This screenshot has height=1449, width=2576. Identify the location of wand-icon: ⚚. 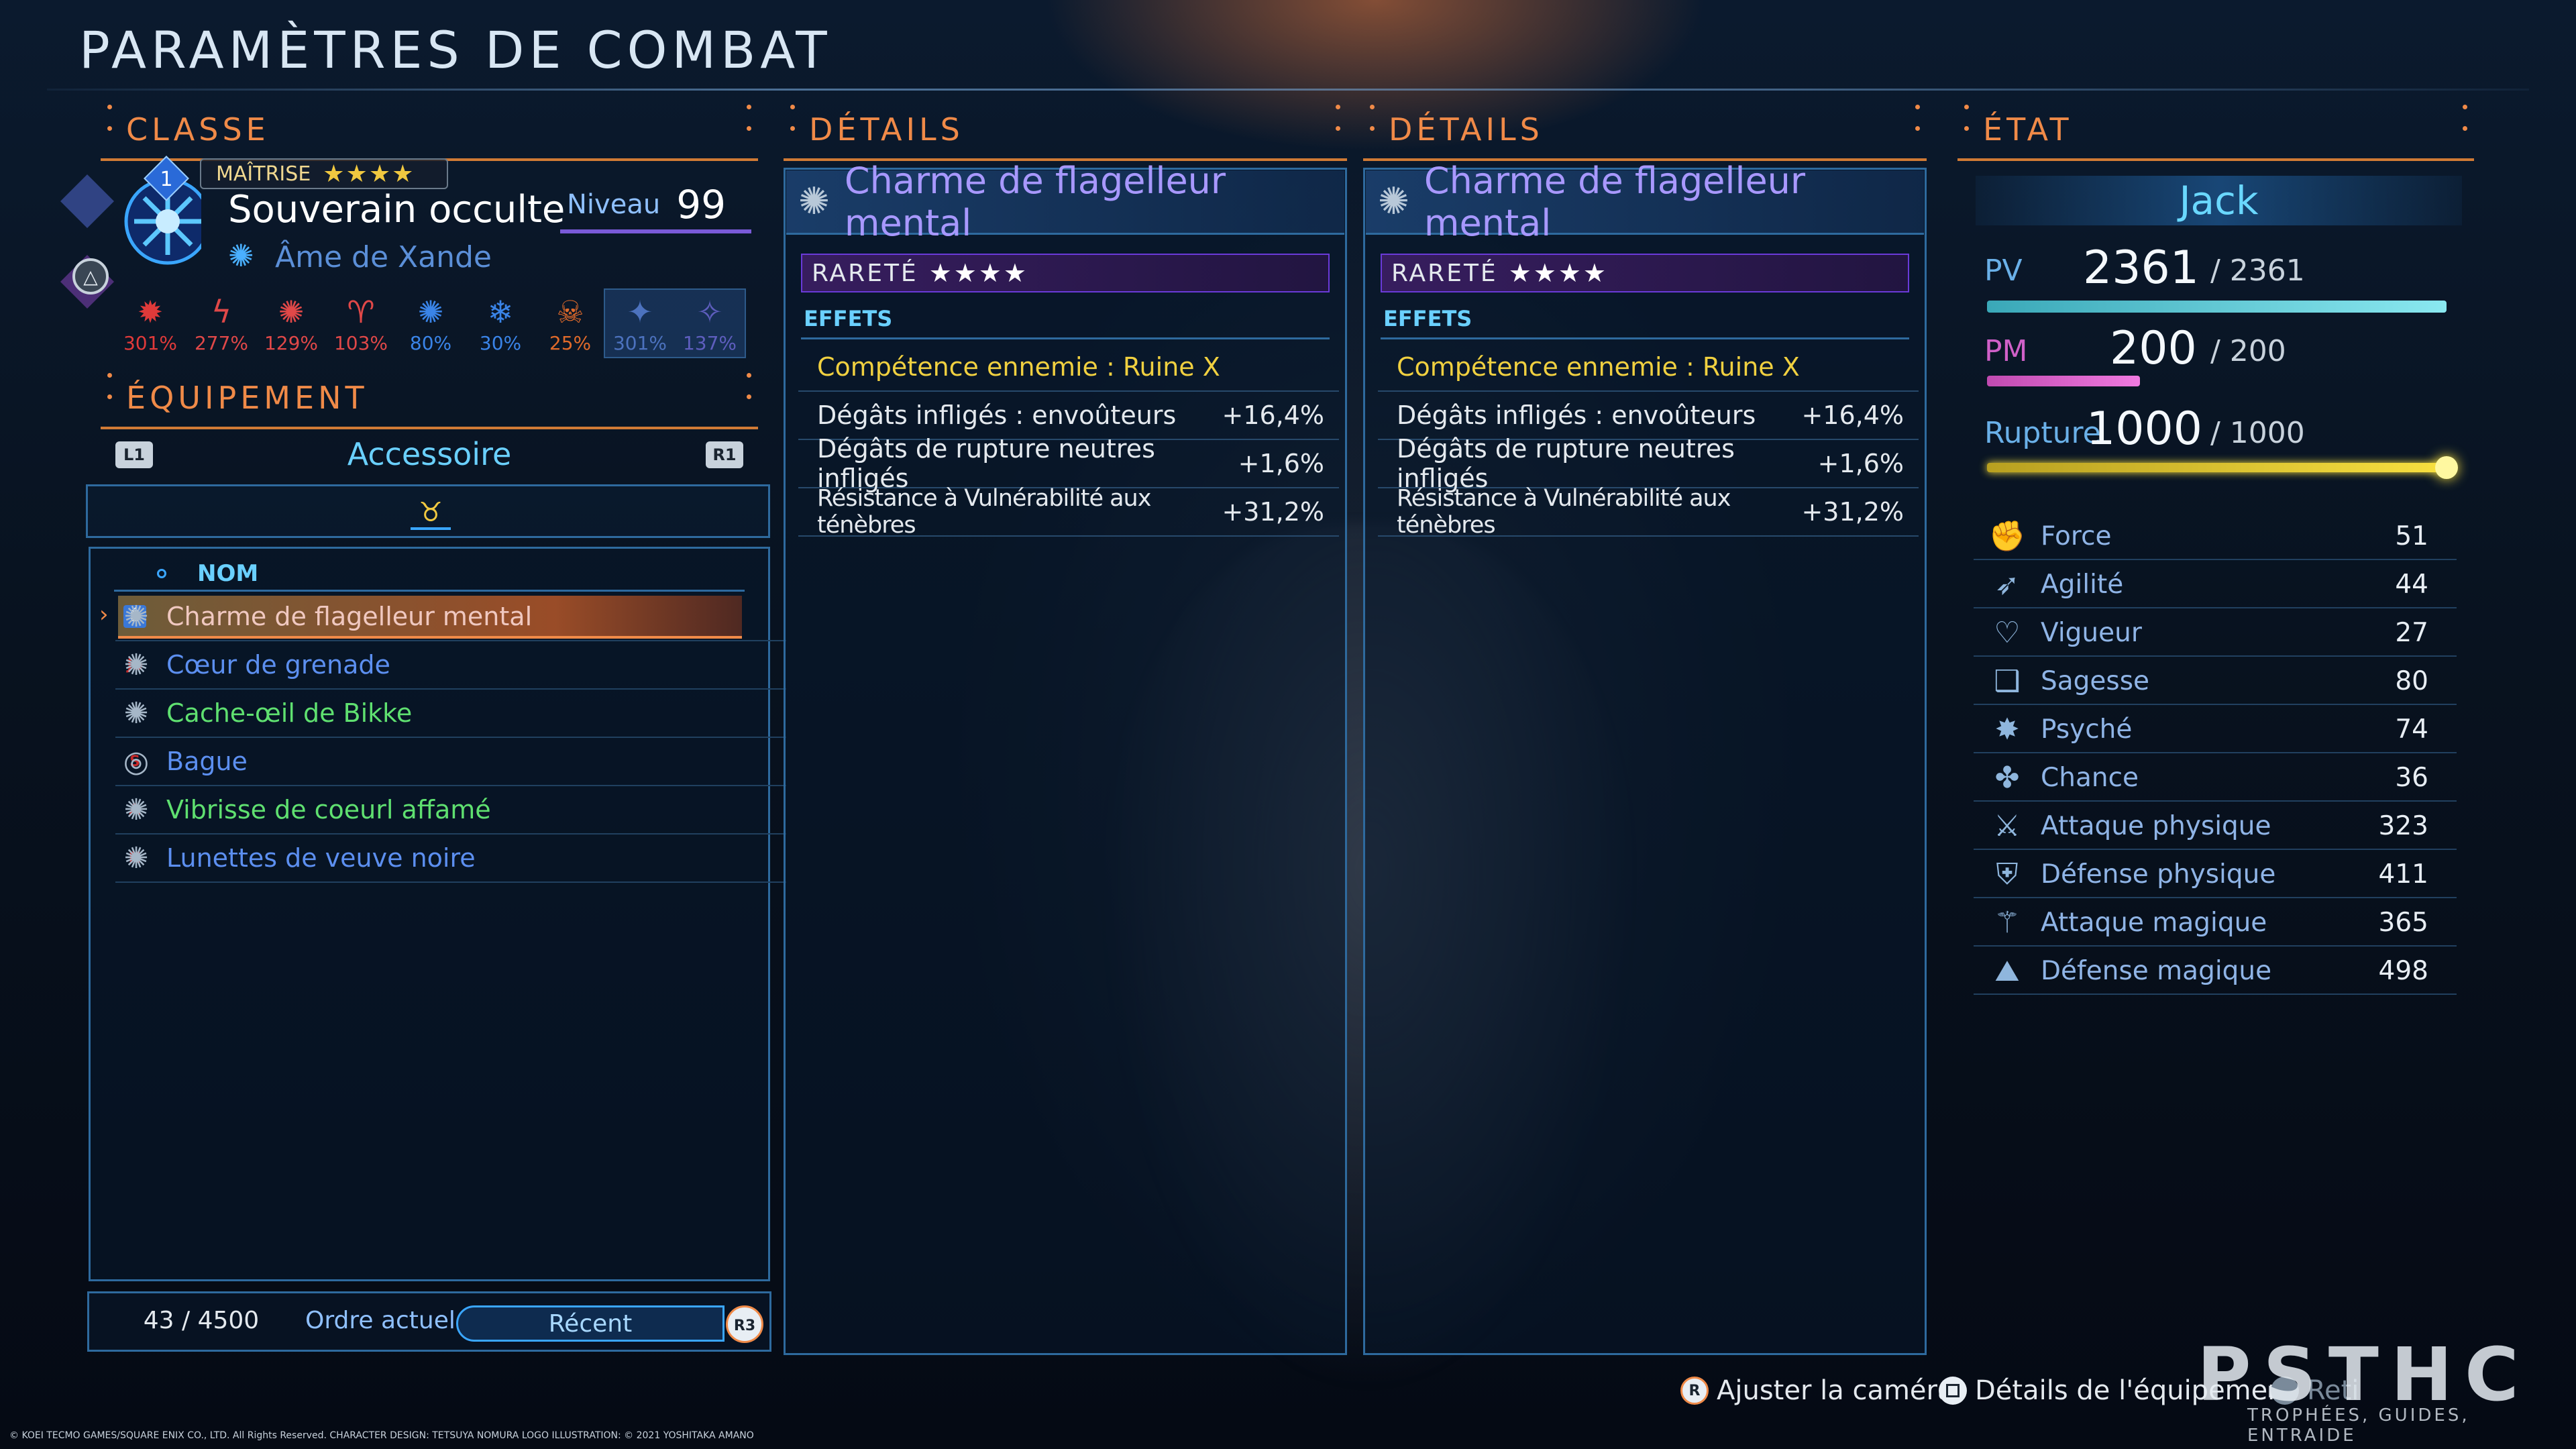
(2007, 922).